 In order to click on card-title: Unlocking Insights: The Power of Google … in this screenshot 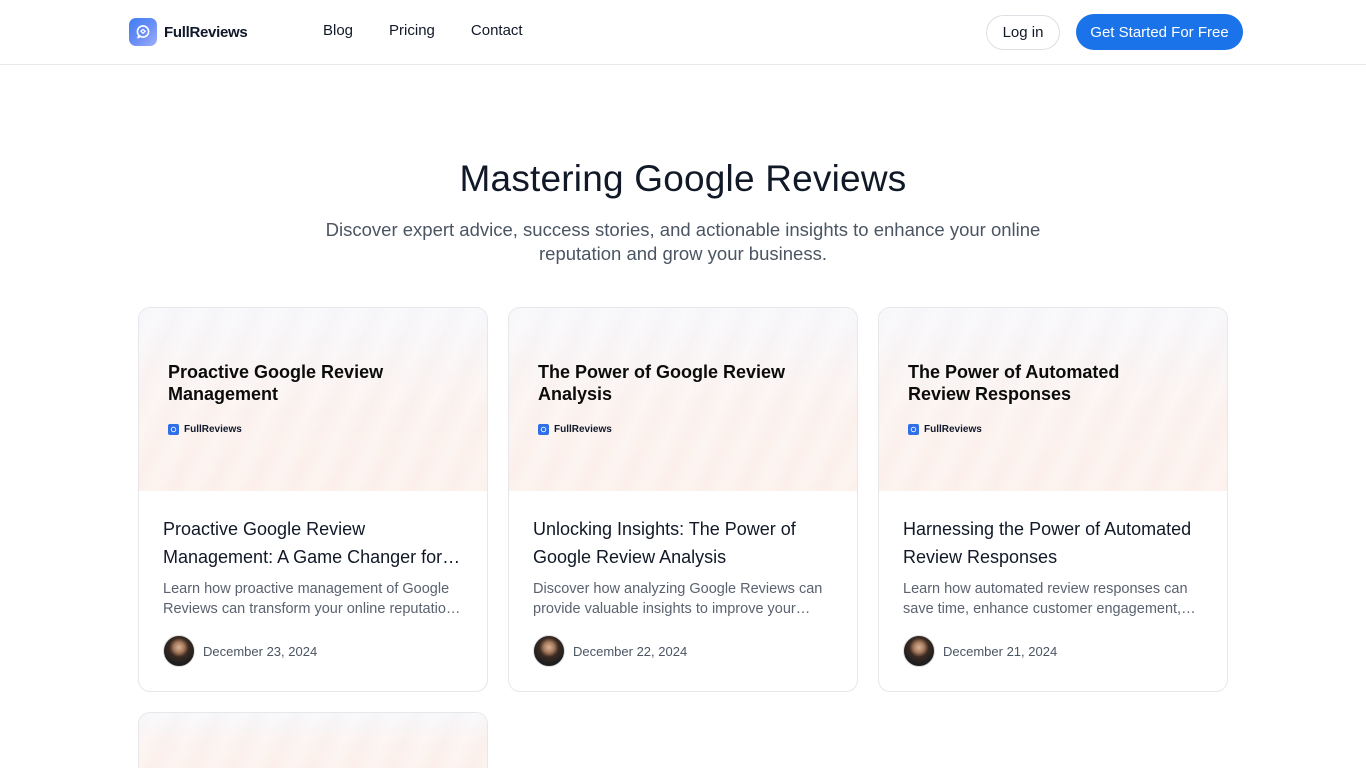, I will do `click(683, 543)`.